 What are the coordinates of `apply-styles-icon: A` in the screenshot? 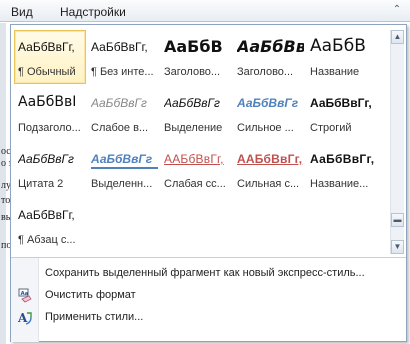 It's located at (25, 318).